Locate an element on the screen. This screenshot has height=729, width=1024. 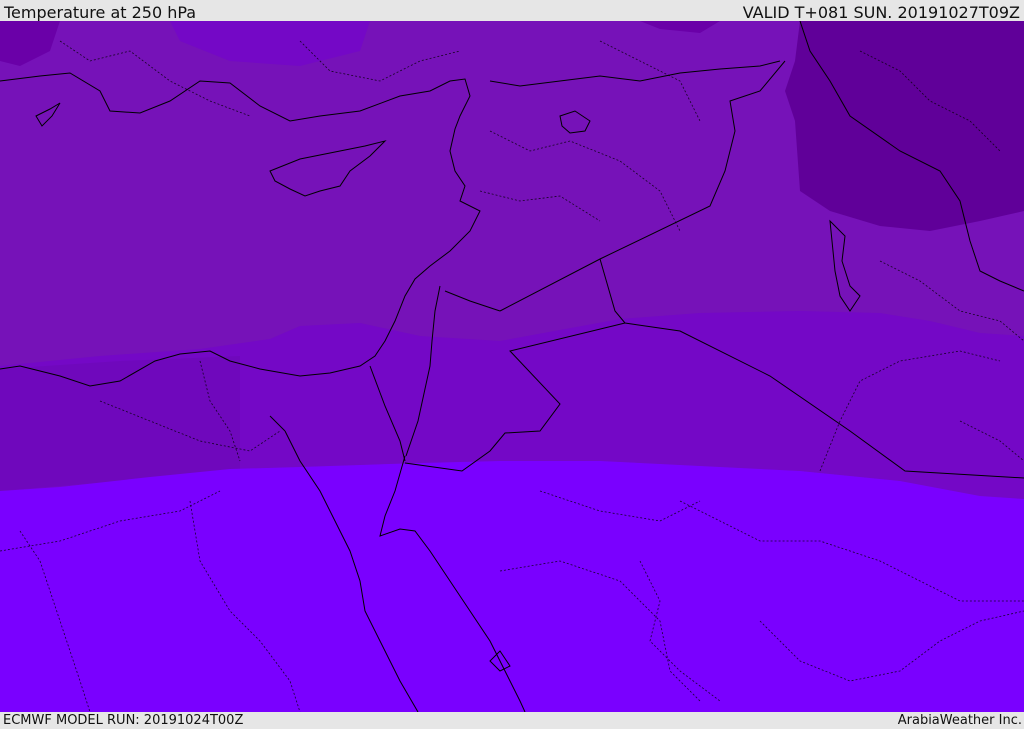
valid-time: VALID T+081 SUN. 20191027T09Z is located at coordinates (881, 12).